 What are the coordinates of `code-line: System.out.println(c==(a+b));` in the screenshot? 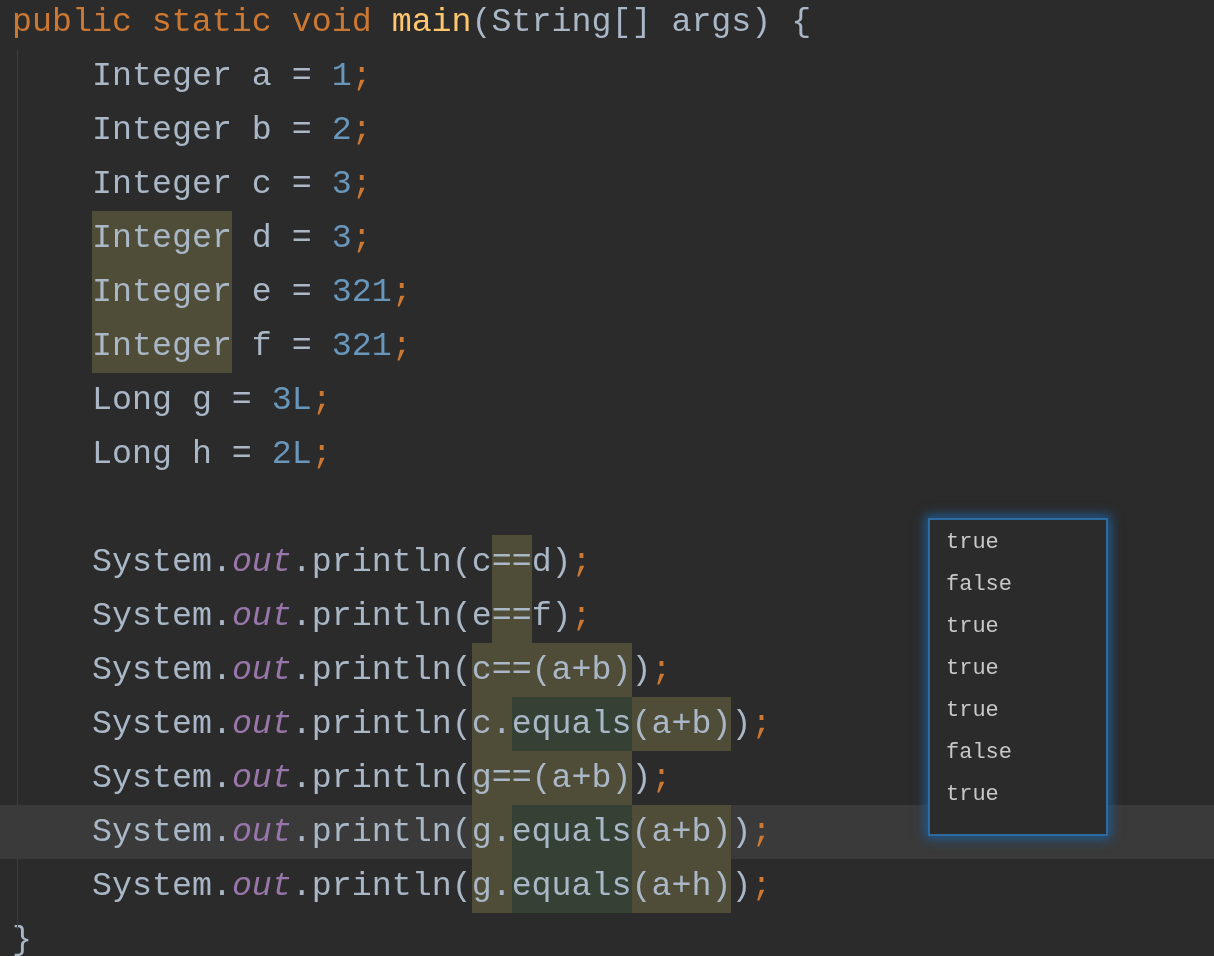 It's located at (342, 670).